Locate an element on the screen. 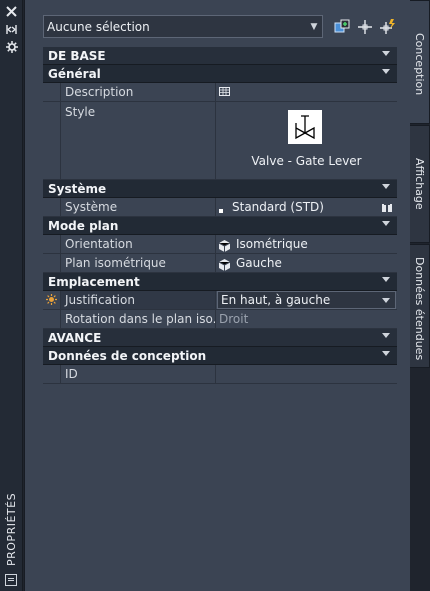  property-row-description: Description is located at coordinates (220, 92).